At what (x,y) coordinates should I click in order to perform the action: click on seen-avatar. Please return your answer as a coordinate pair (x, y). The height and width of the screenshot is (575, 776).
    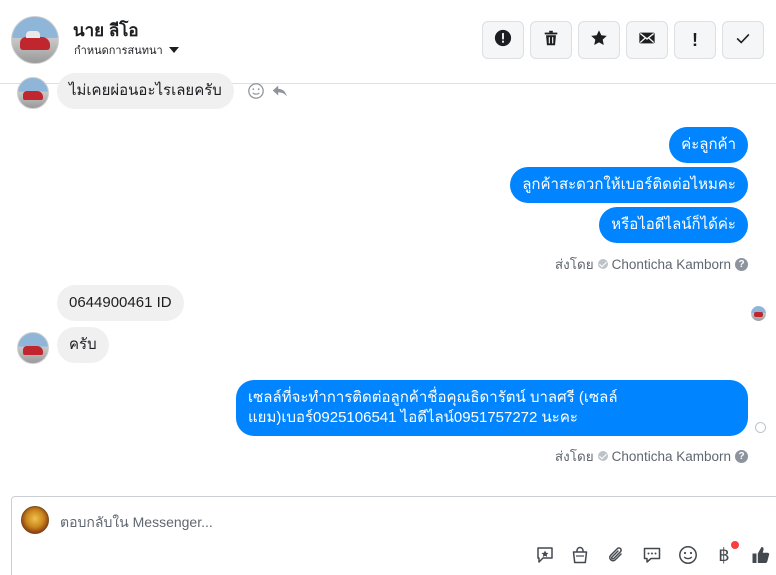
    Looking at the image, I should click on (758, 313).